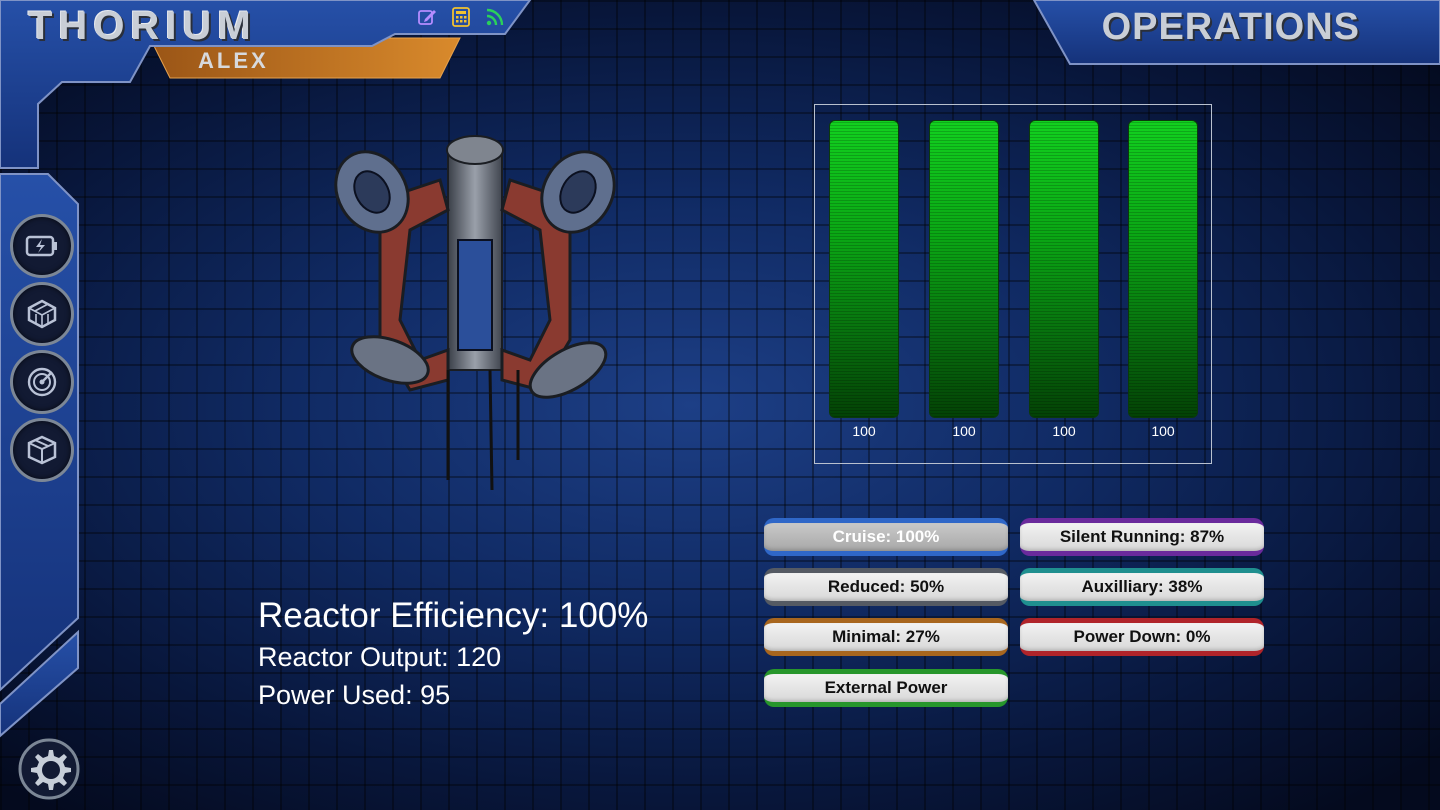 This screenshot has height=810, width=1440. I want to click on settings-button, so click(49, 769).